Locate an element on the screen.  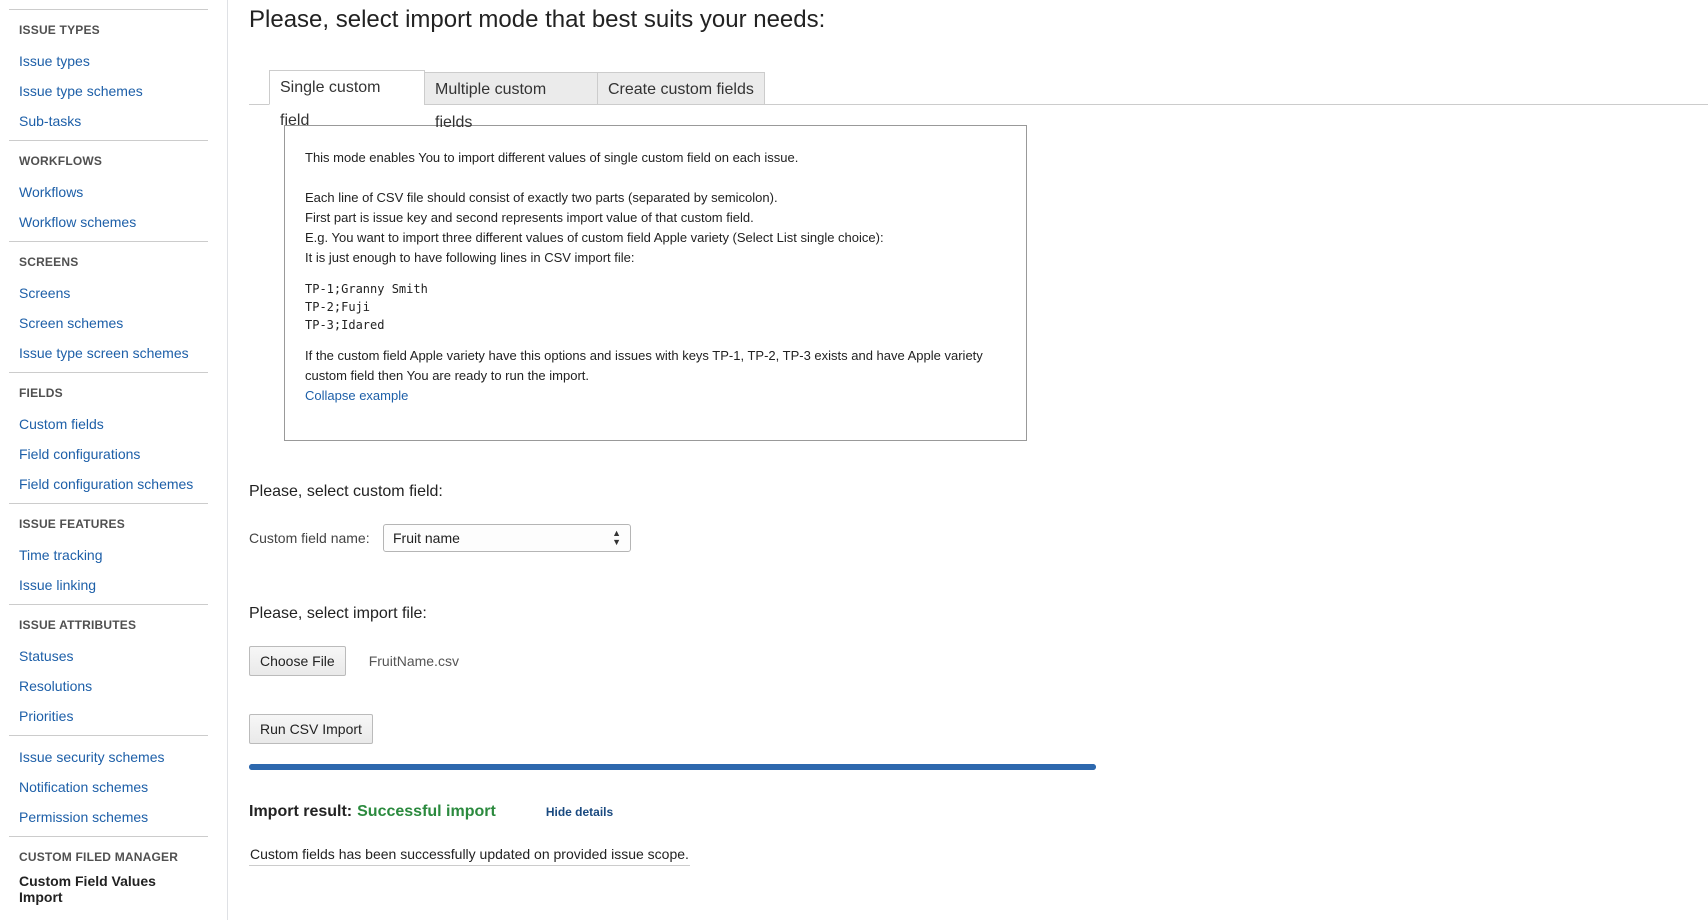
import-progress-fill is located at coordinates (672, 767).